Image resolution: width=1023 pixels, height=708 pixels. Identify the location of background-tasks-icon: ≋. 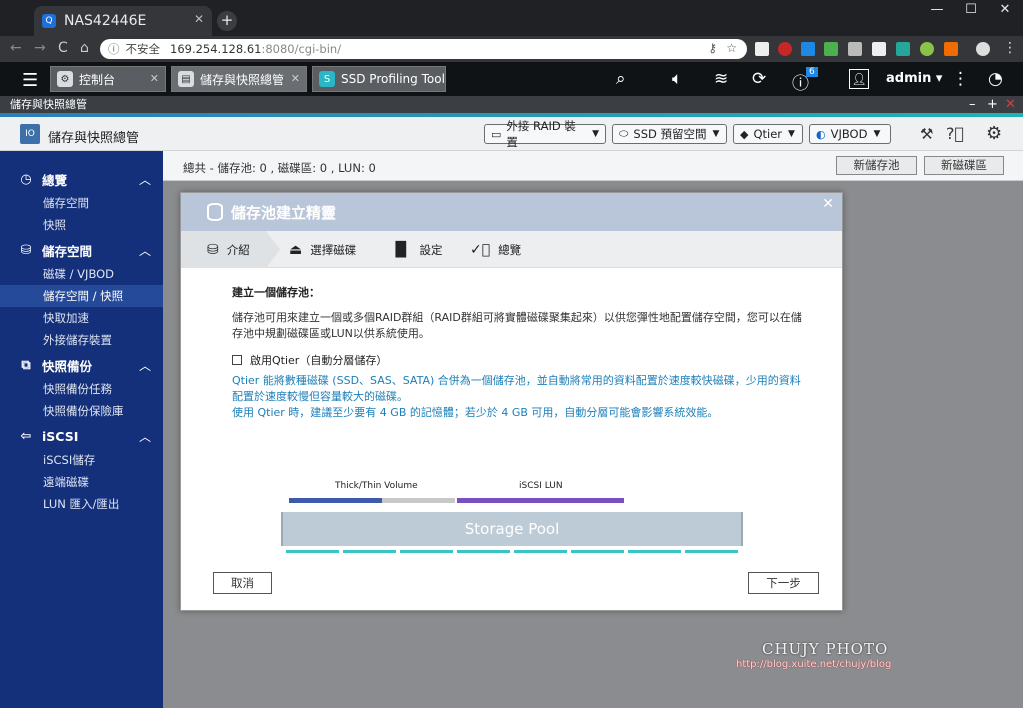
(721, 79).